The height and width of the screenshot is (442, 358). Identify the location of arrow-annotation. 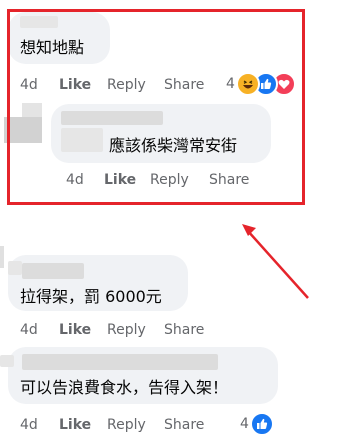
(275, 261).